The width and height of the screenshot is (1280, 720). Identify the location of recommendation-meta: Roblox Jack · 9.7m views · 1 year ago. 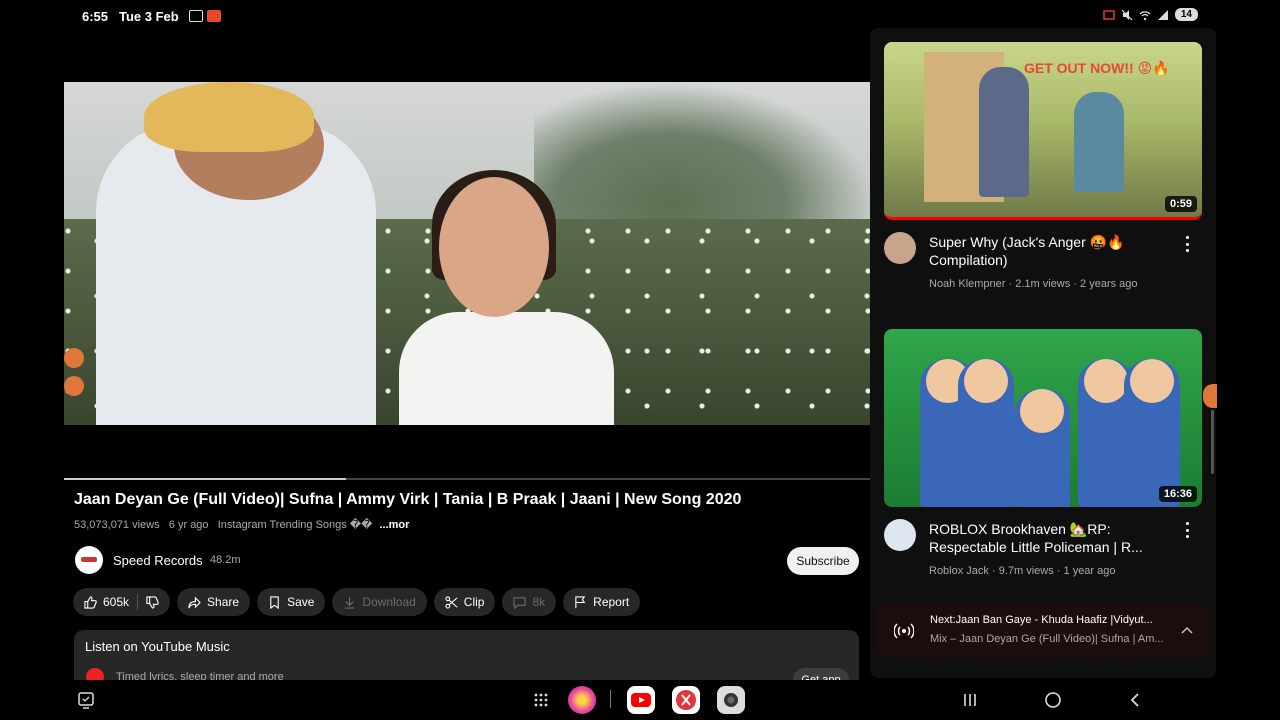
(1022, 571).